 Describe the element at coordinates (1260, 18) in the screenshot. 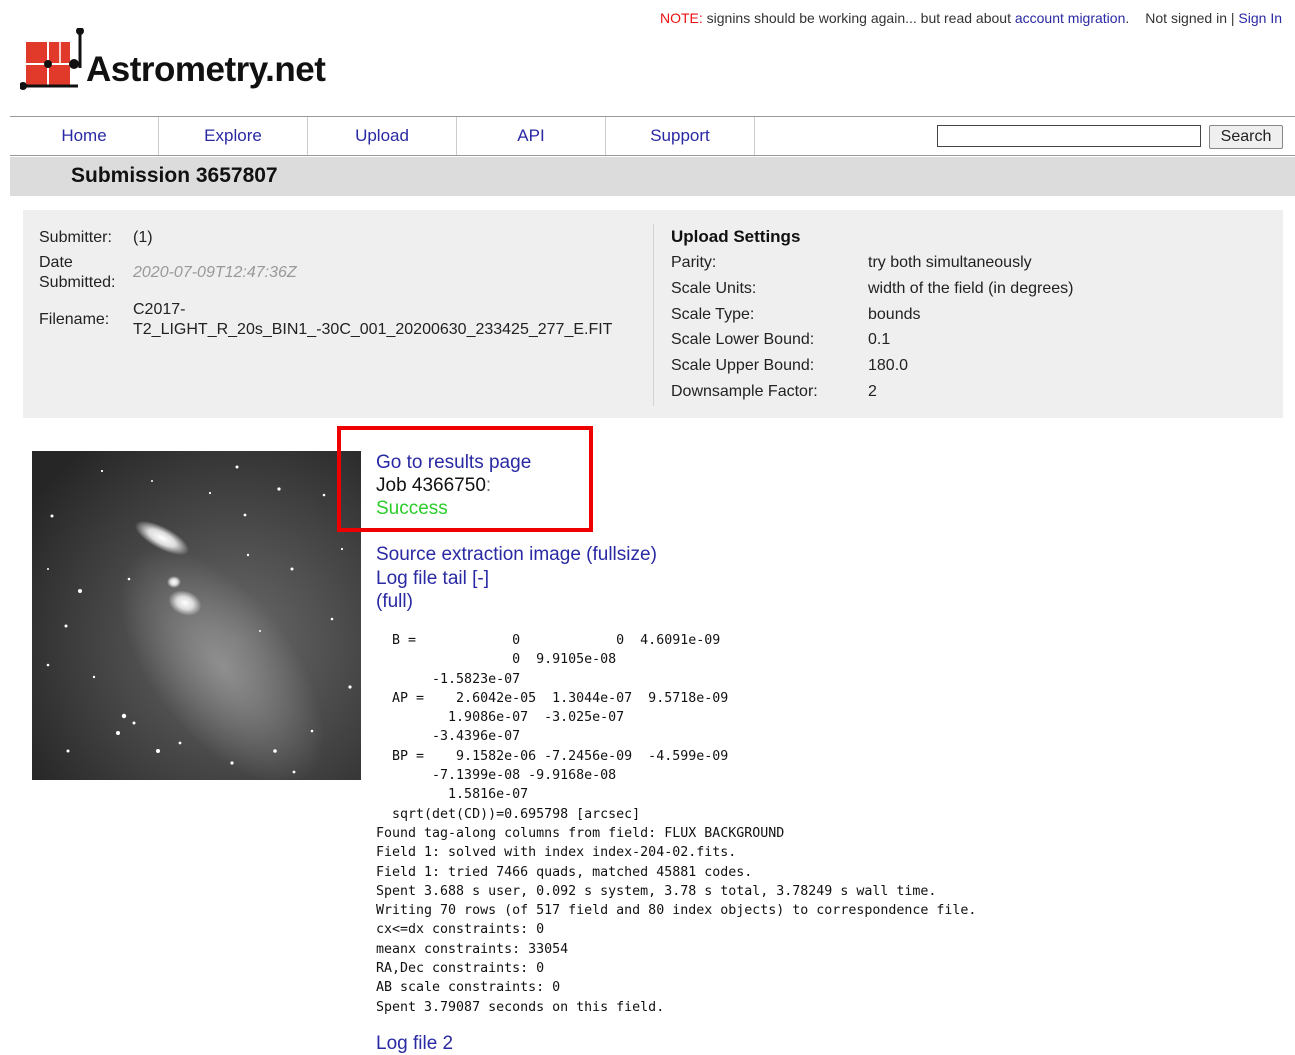

I see `sign-in-link: Sign In` at that location.